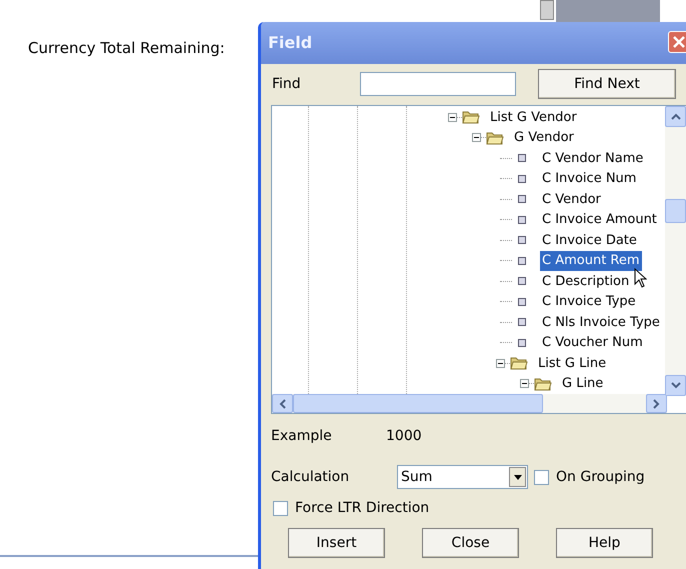  I want to click on calculation-dropdown: Sum, so click(462, 477).